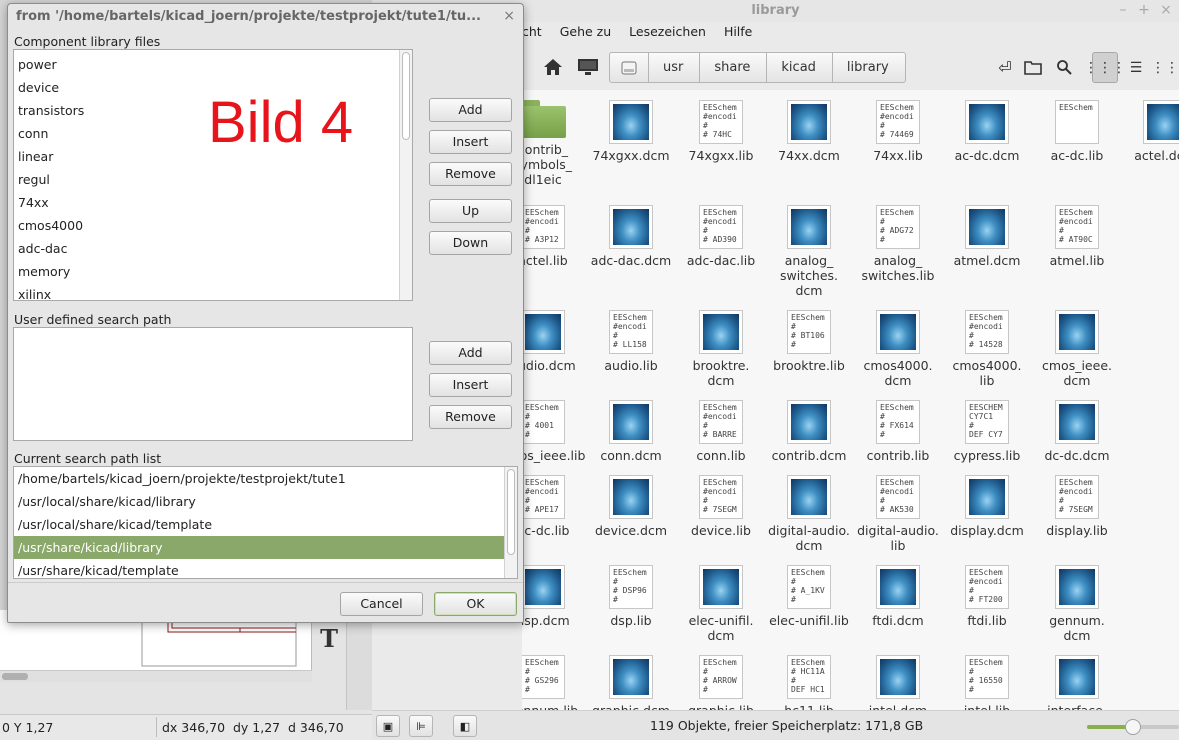 The image size is (1179, 740). Describe the element at coordinates (1133, 727) in the screenshot. I see `zoom-slider-handle` at that location.